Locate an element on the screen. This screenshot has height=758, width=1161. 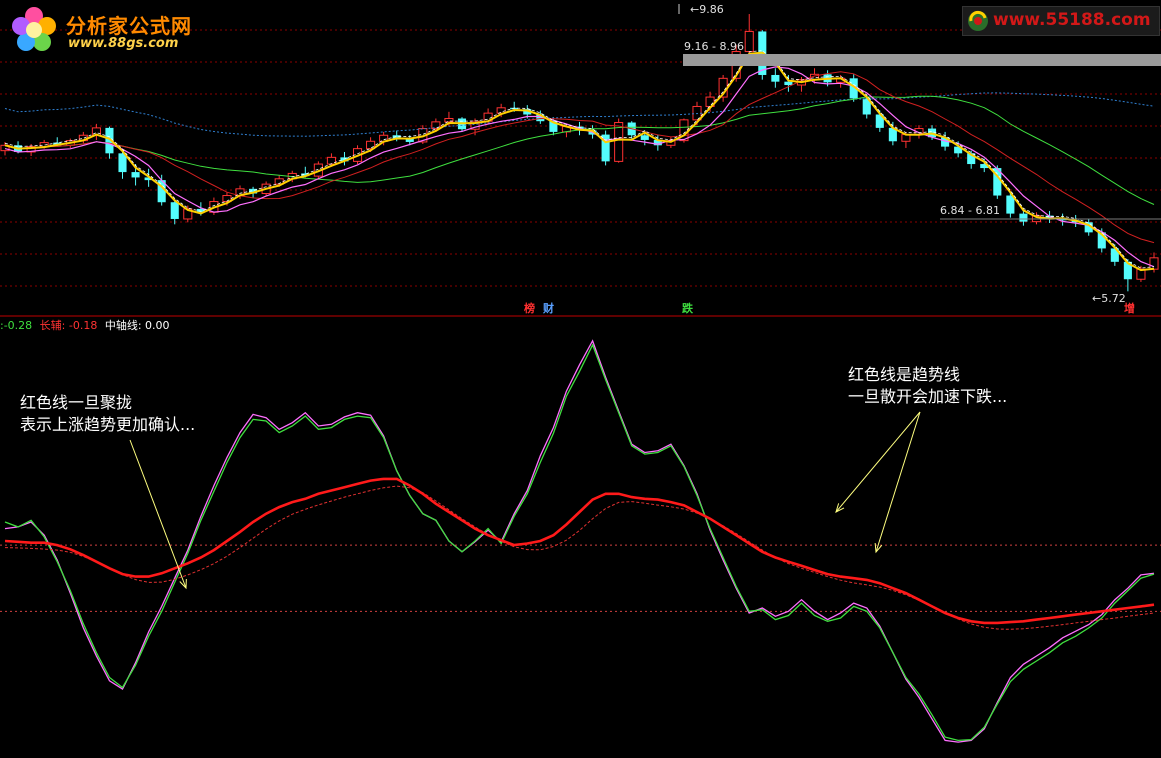
price-band-bar is located at coordinates (922, 60).